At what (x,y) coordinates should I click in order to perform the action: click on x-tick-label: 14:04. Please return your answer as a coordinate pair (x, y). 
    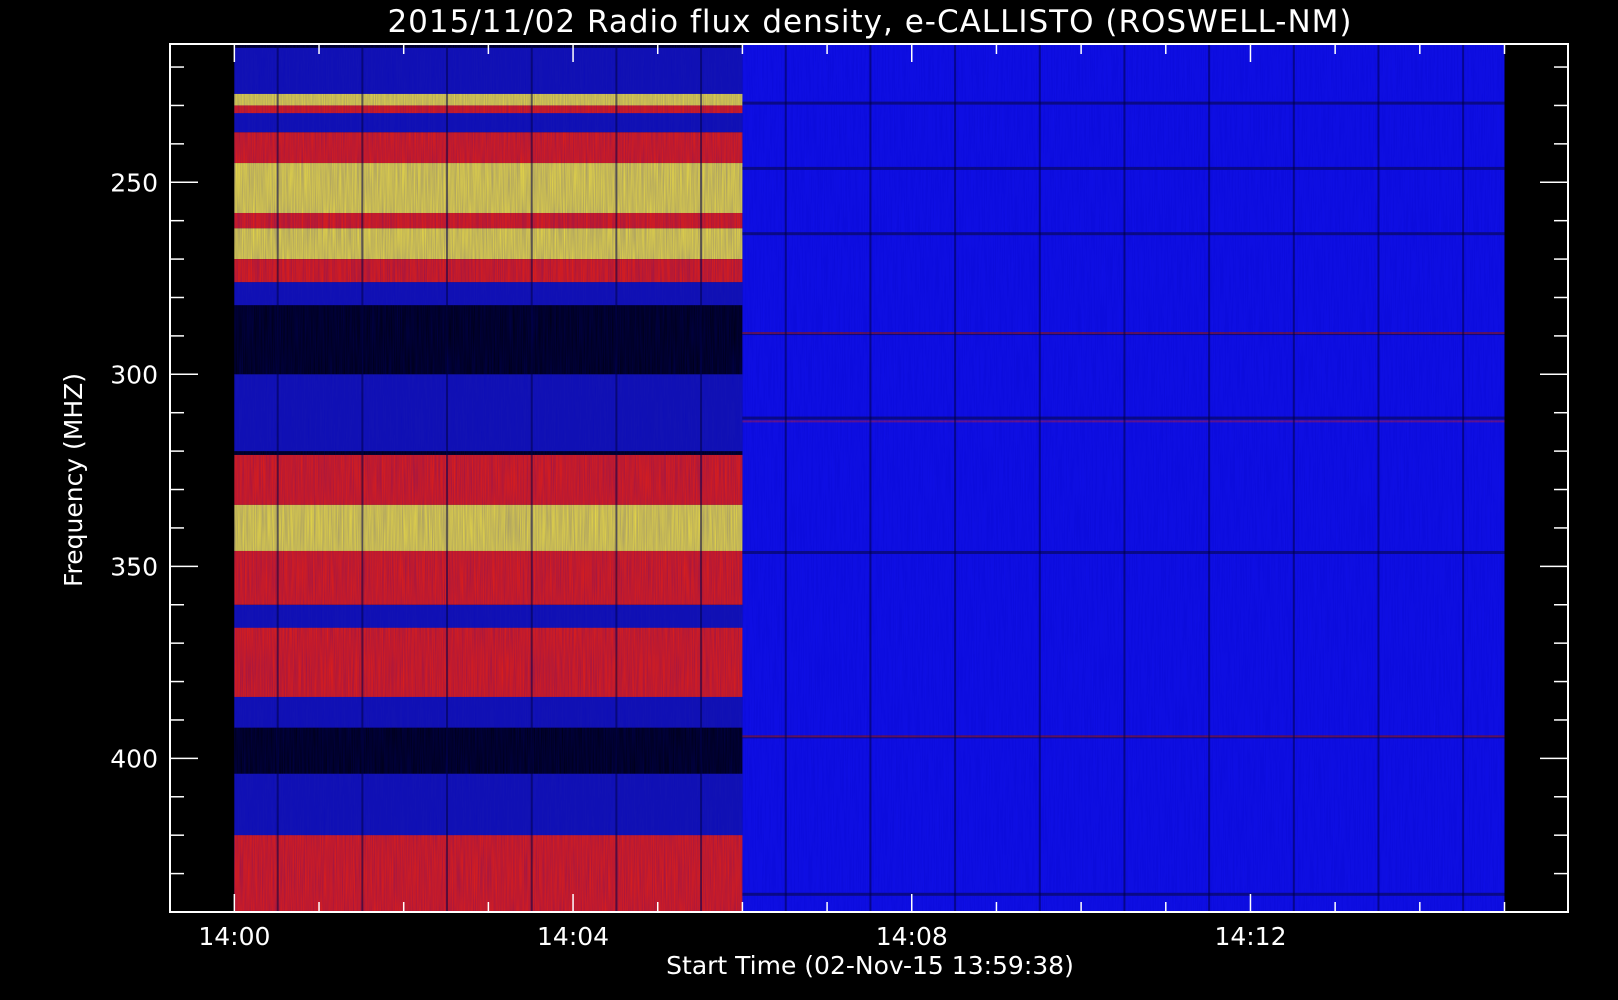
    Looking at the image, I should click on (573, 936).